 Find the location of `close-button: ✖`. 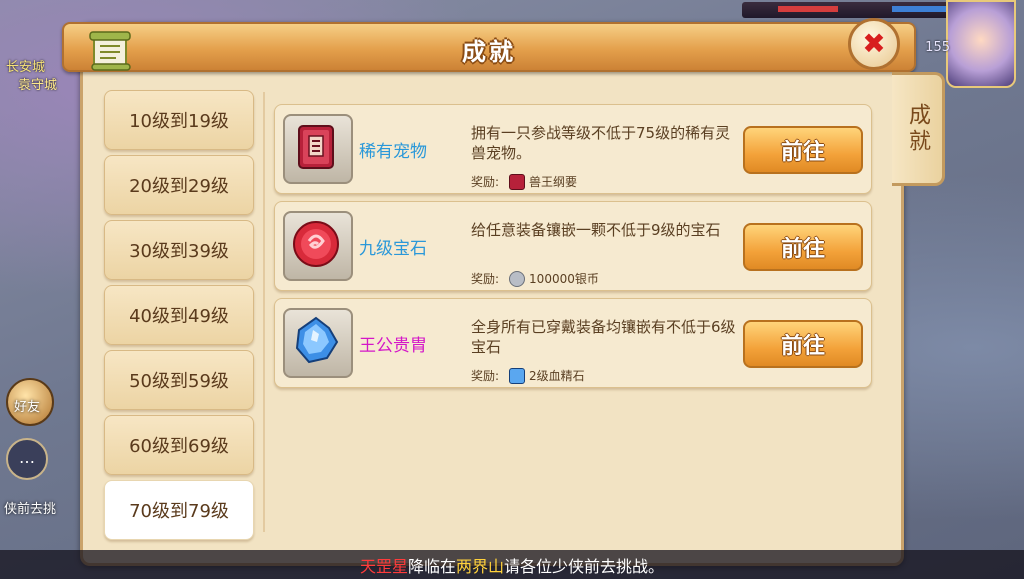

close-button: ✖ is located at coordinates (874, 44).